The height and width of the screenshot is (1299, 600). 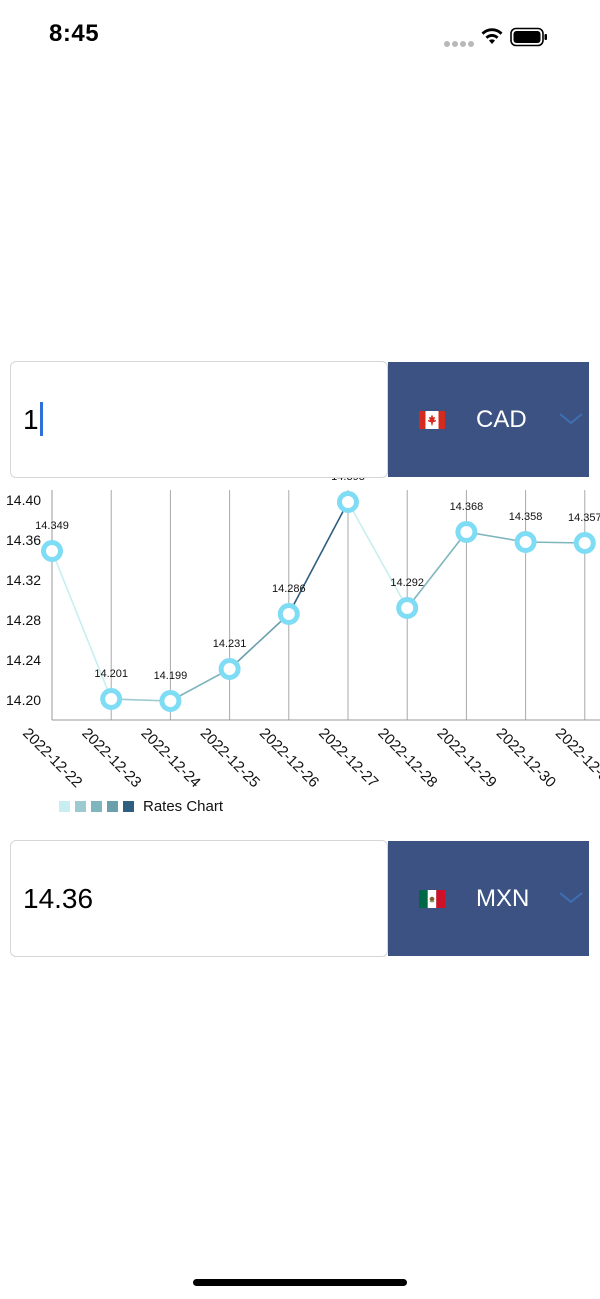 What do you see at coordinates (407, 583) in the screenshot?
I see `data-label: 14.292` at bounding box center [407, 583].